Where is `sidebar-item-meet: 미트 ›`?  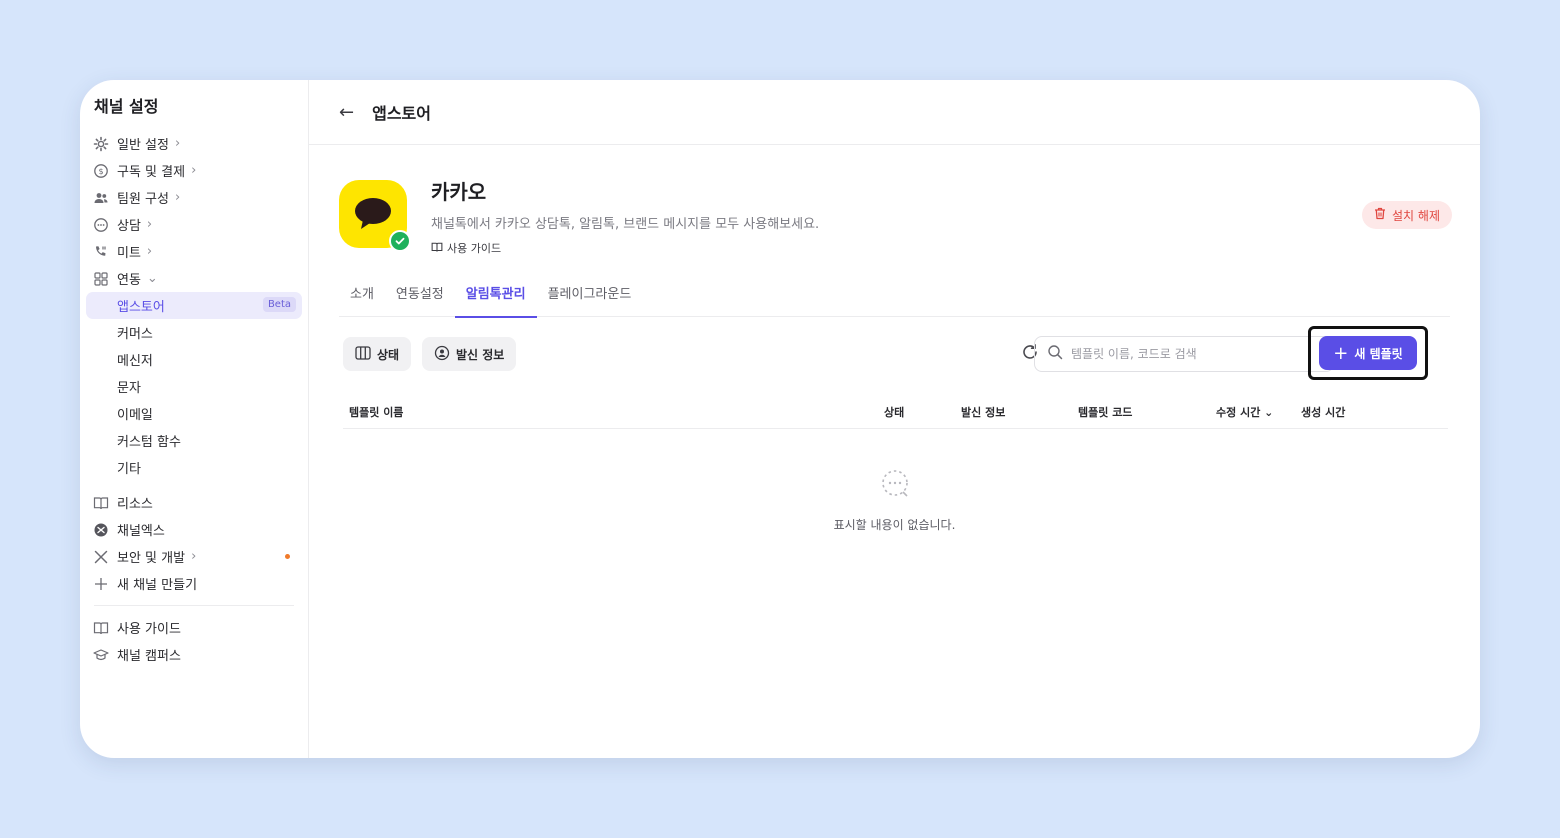 sidebar-item-meet: 미트 › is located at coordinates (194, 251).